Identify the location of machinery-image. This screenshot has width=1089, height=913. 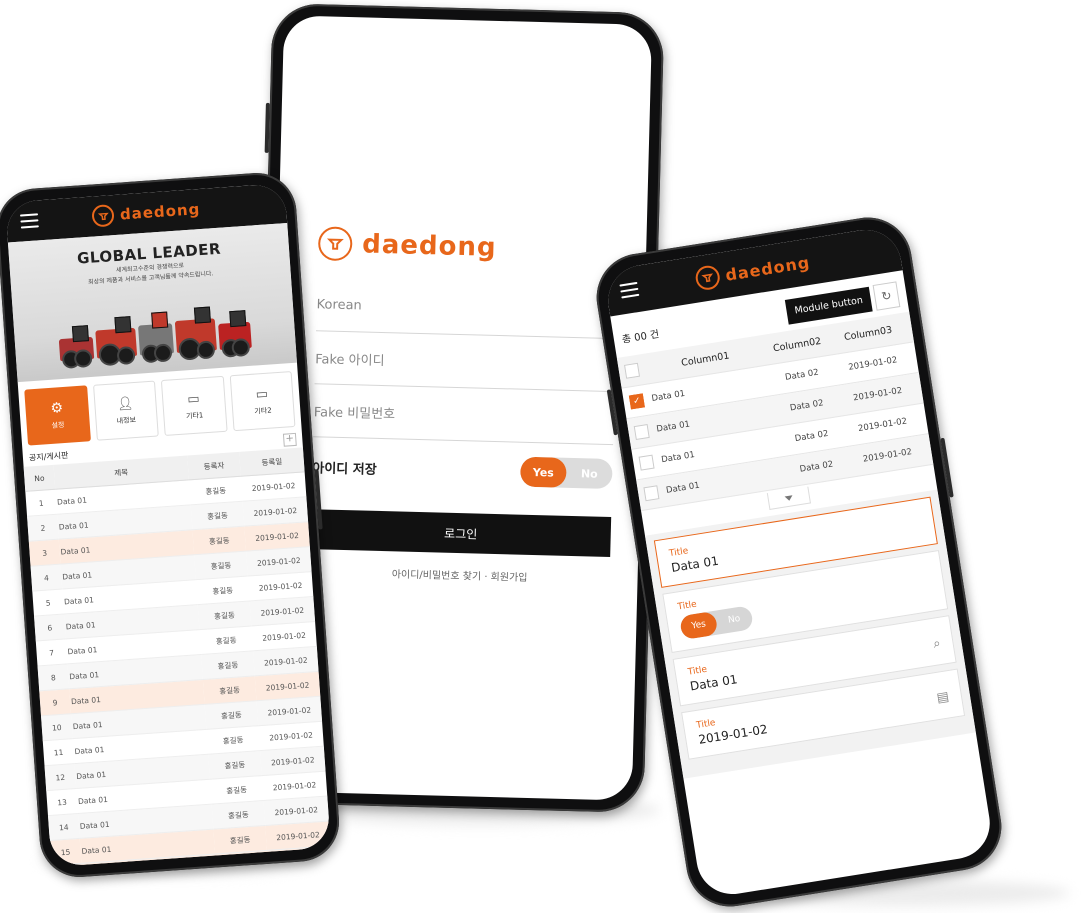
(154, 333).